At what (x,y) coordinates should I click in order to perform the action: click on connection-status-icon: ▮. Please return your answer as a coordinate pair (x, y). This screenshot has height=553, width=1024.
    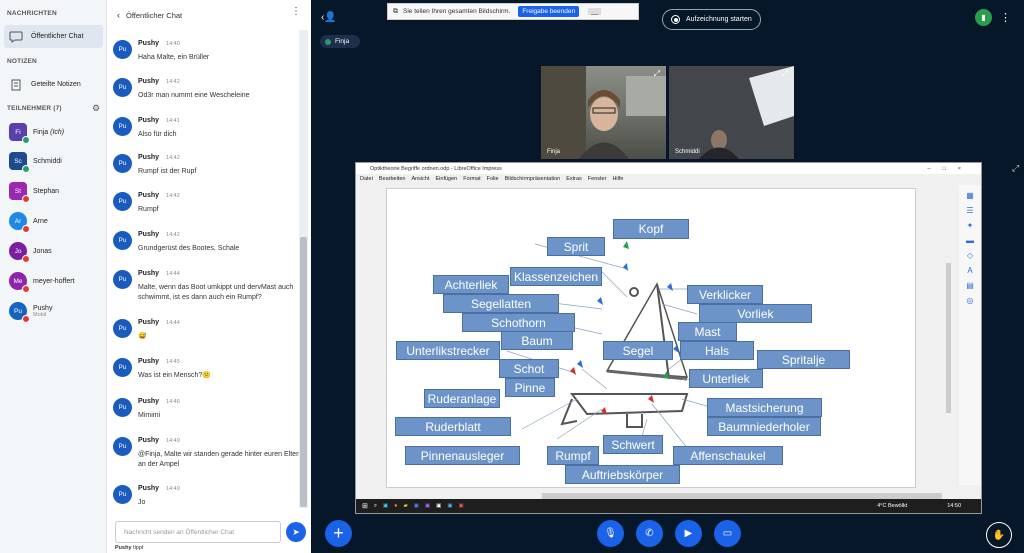
    Looking at the image, I should click on (983, 17).